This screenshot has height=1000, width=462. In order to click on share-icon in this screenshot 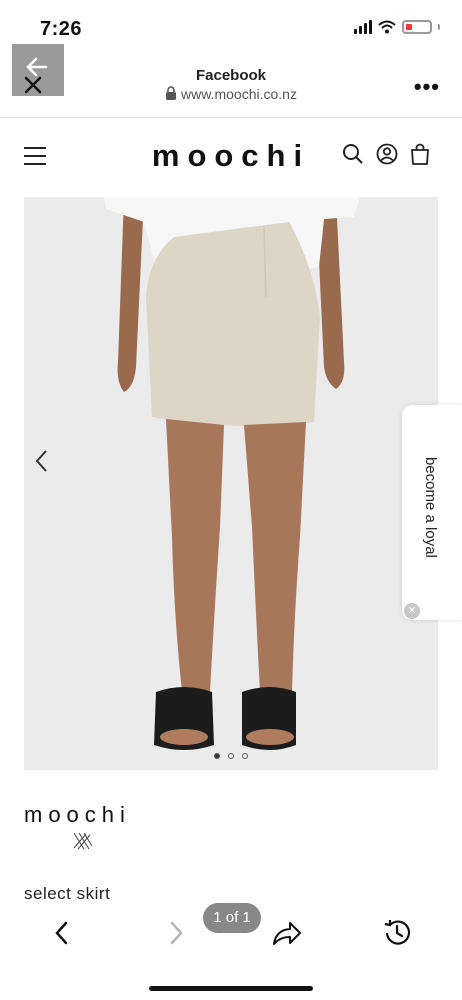, I will do `click(286, 933)`.